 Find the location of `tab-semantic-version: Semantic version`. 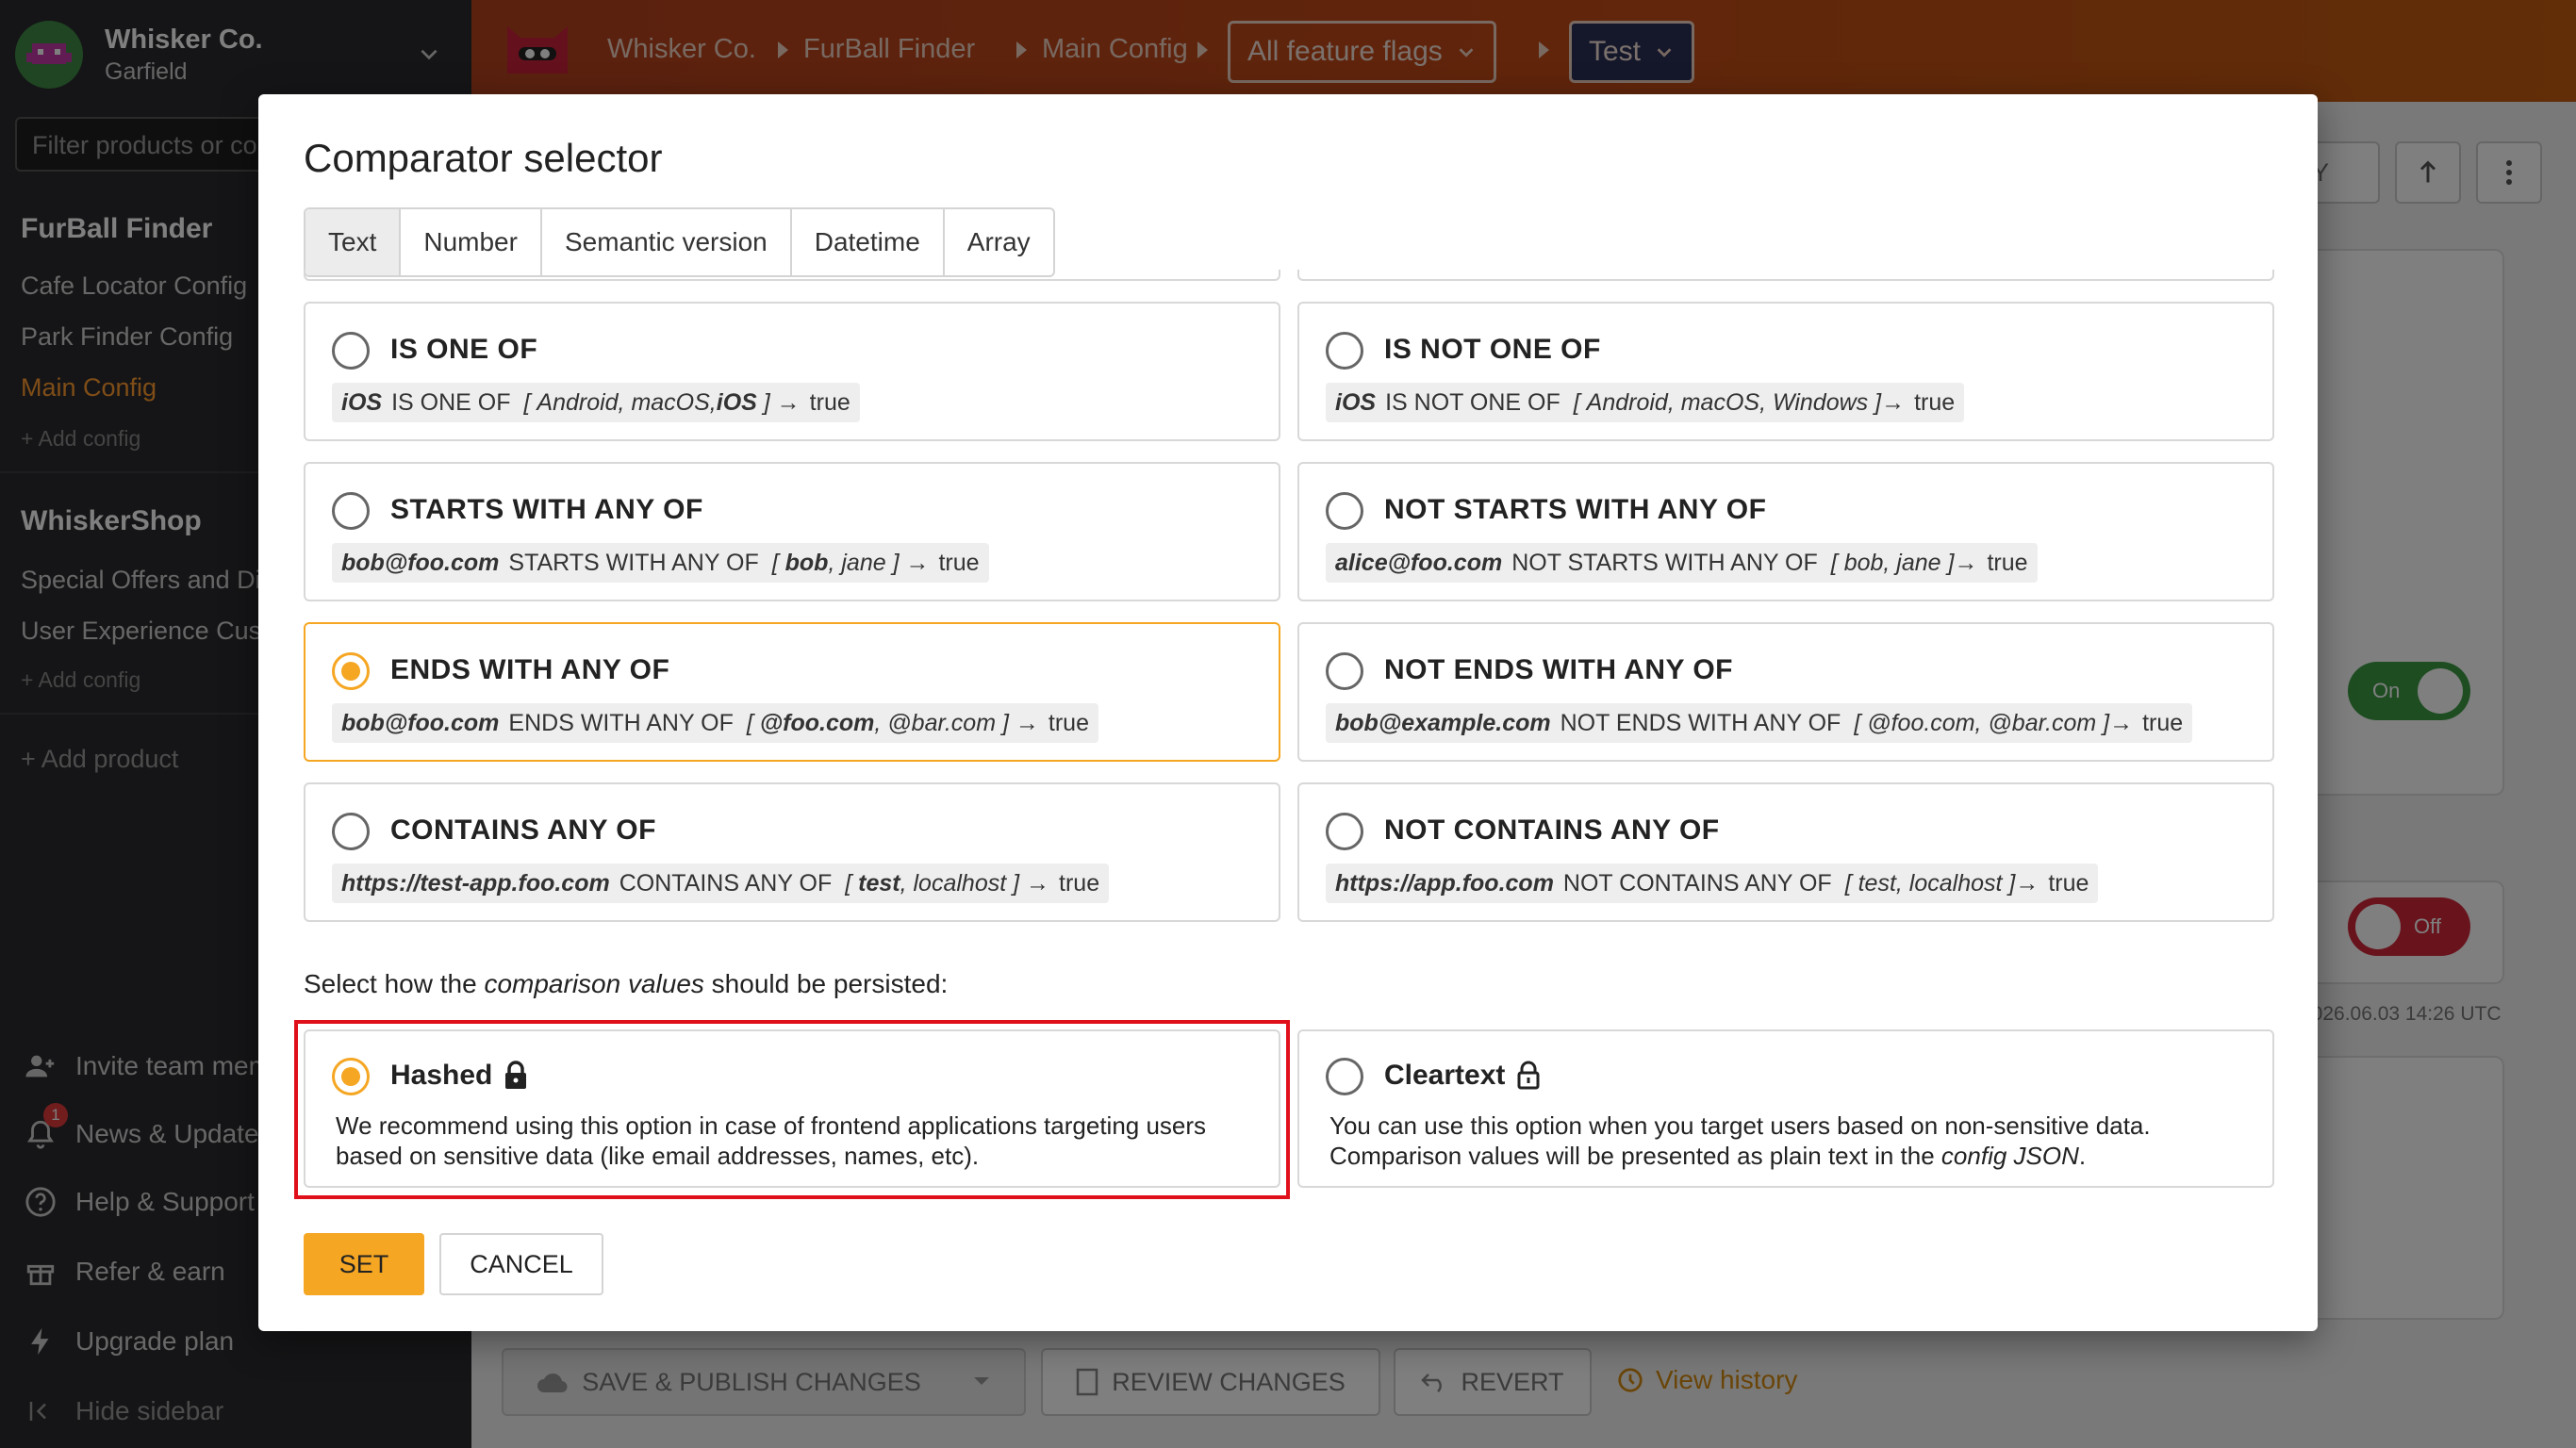

tab-semantic-version: Semantic version is located at coordinates (667, 242).